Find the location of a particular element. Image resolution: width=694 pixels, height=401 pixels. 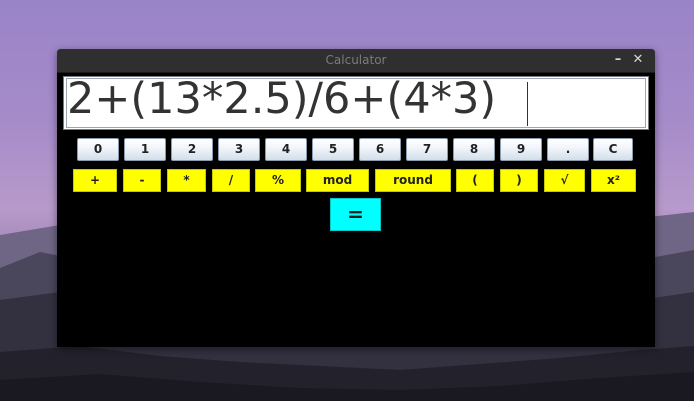

digit-4-button: 4 is located at coordinates (286, 149).